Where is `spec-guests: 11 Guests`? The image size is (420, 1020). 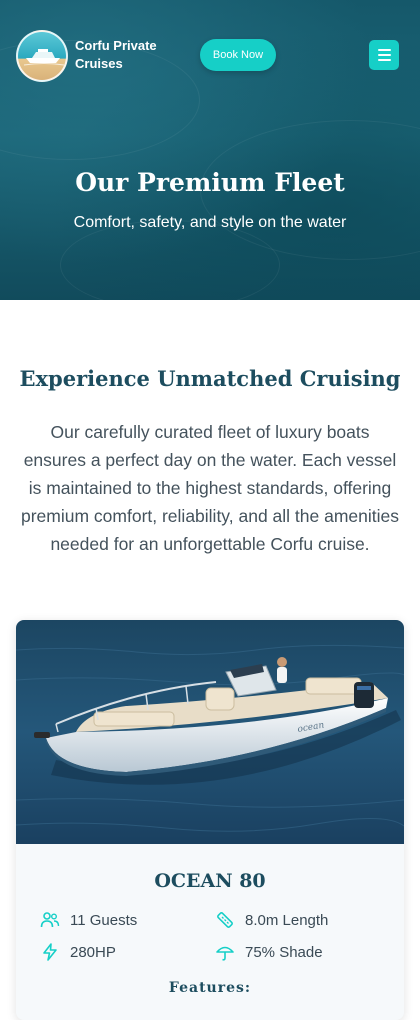
spec-guests: 11 Guests is located at coordinates (88, 920).